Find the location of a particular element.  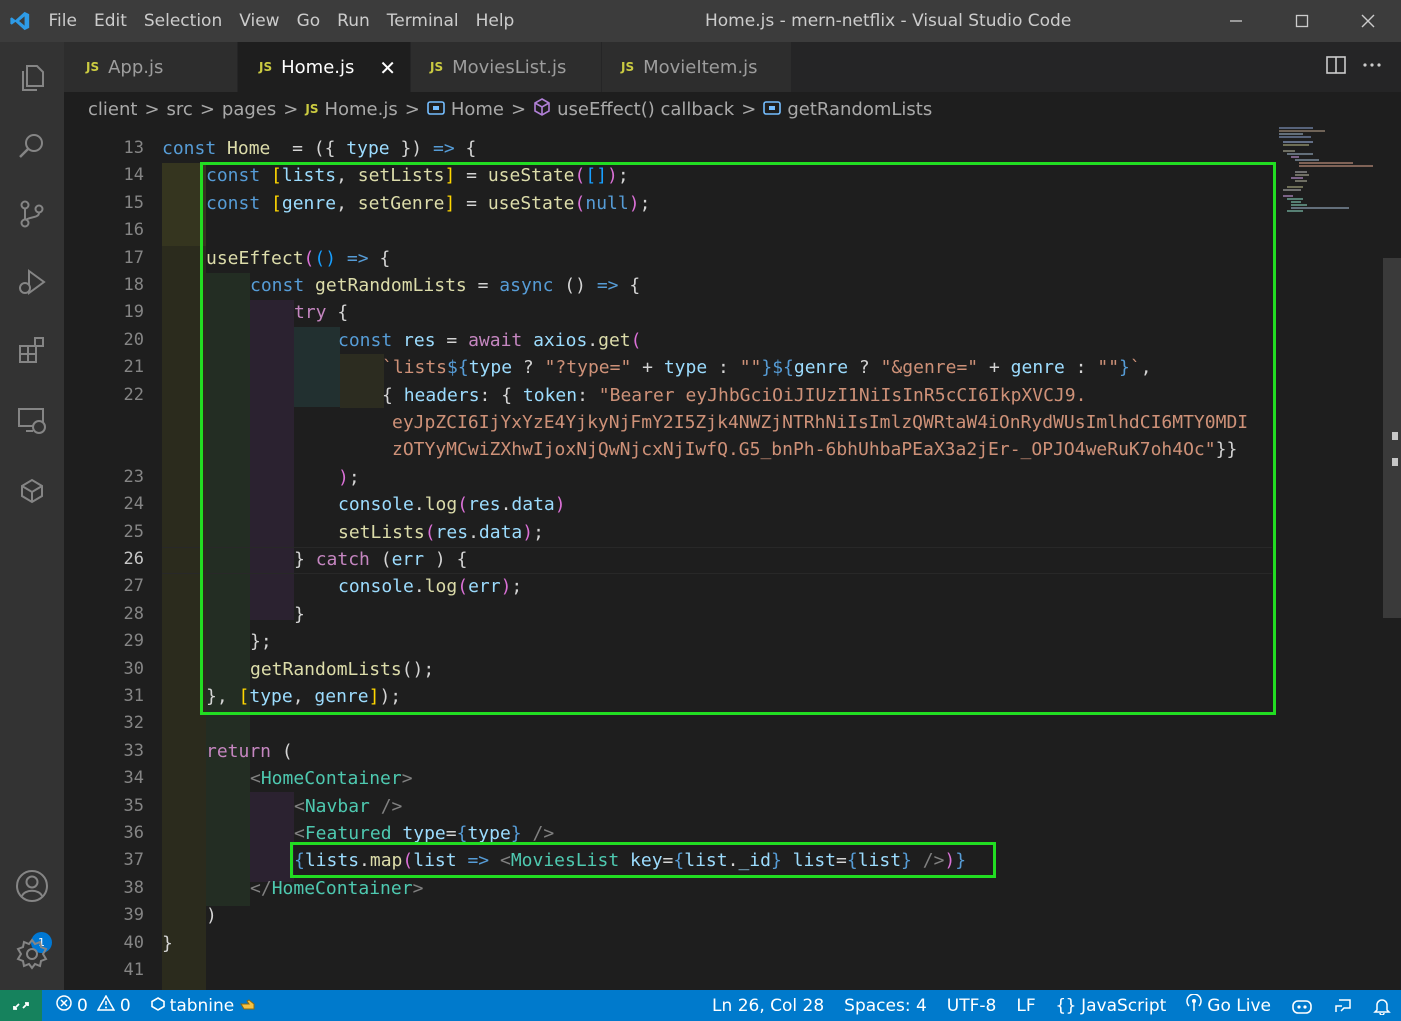

cursor-position: Ln 26, Col 28 is located at coordinates (768, 1006).